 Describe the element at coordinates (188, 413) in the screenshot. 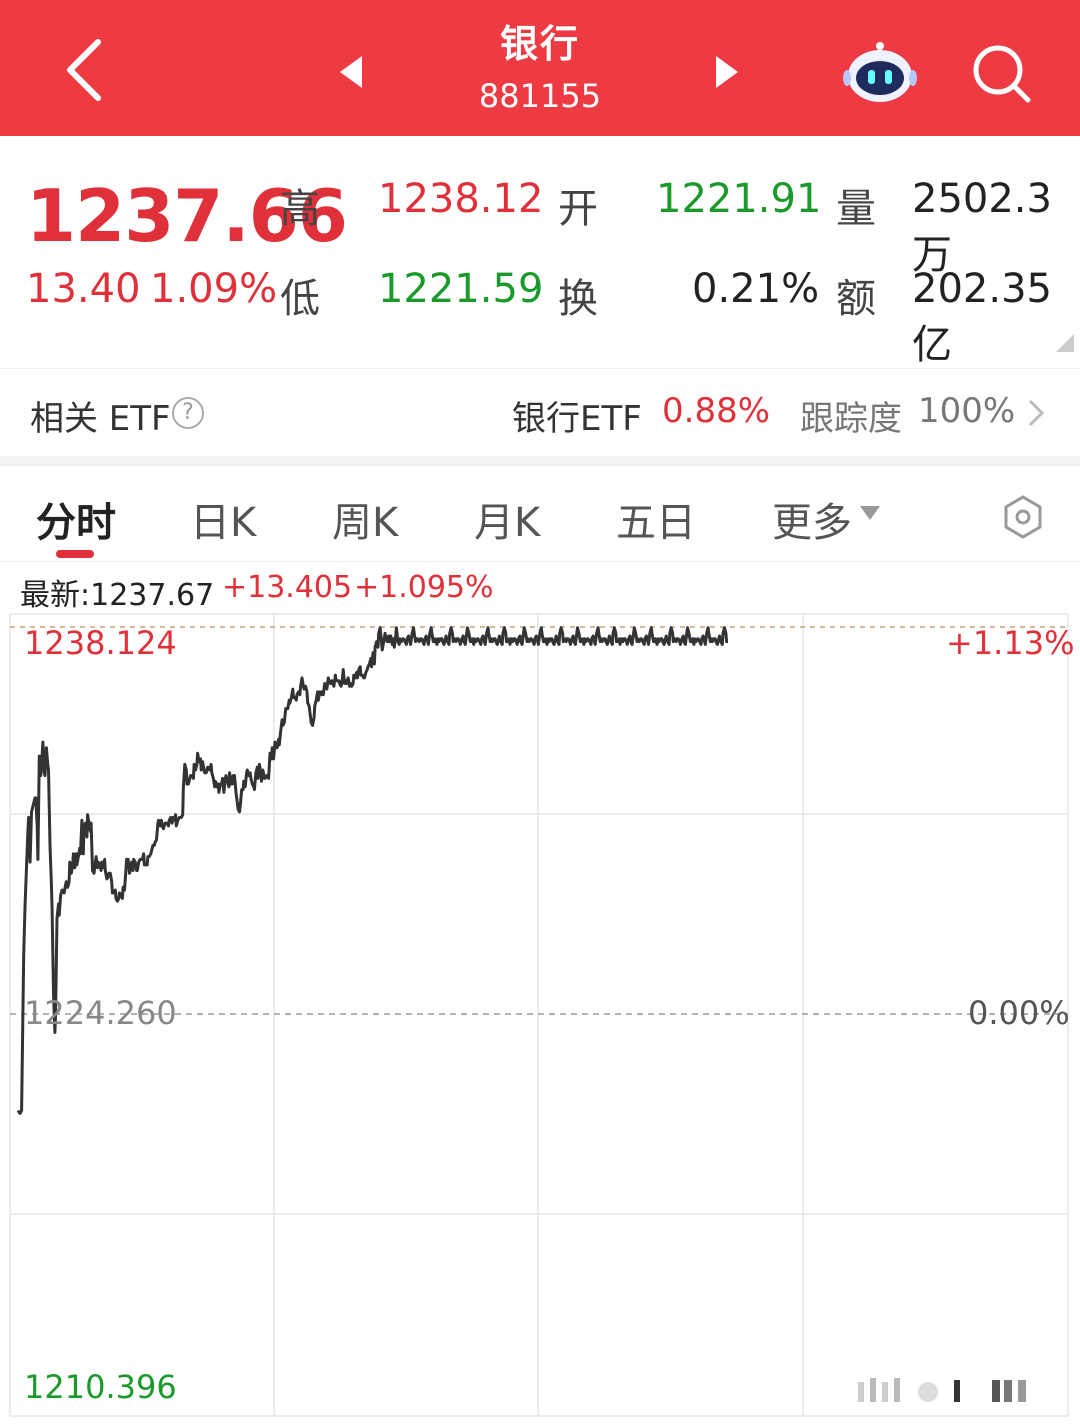

I see `help-icon: ?` at that location.